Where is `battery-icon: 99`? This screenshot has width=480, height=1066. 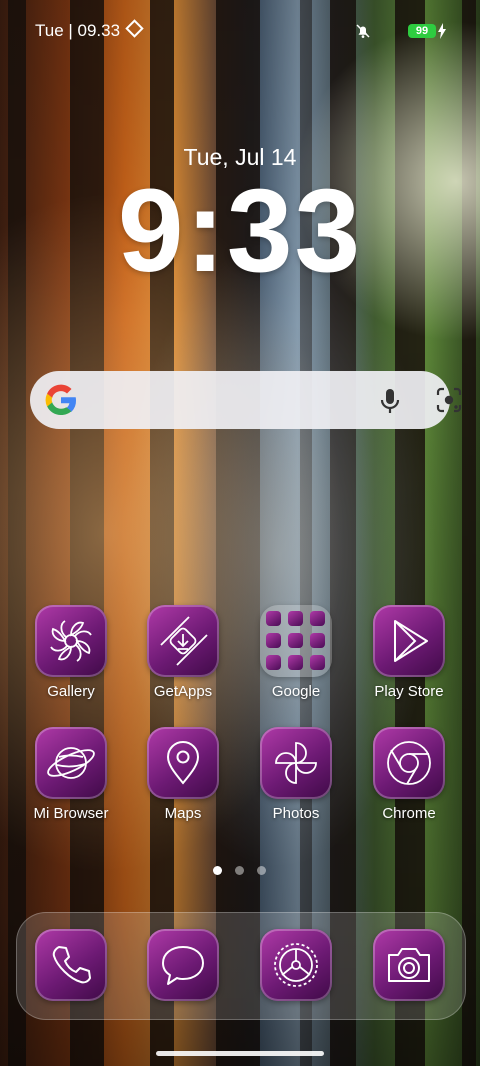
battery-icon: 99 is located at coordinates (422, 31).